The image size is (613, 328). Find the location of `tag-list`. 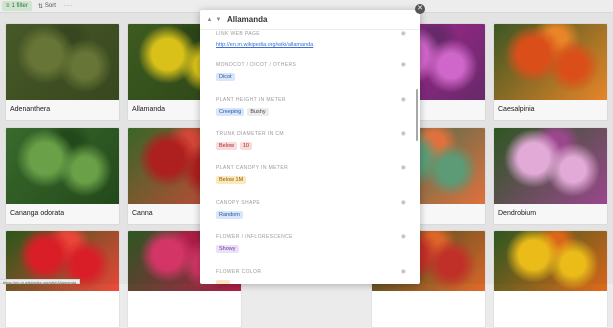

tag-list is located at coordinates (311, 282).